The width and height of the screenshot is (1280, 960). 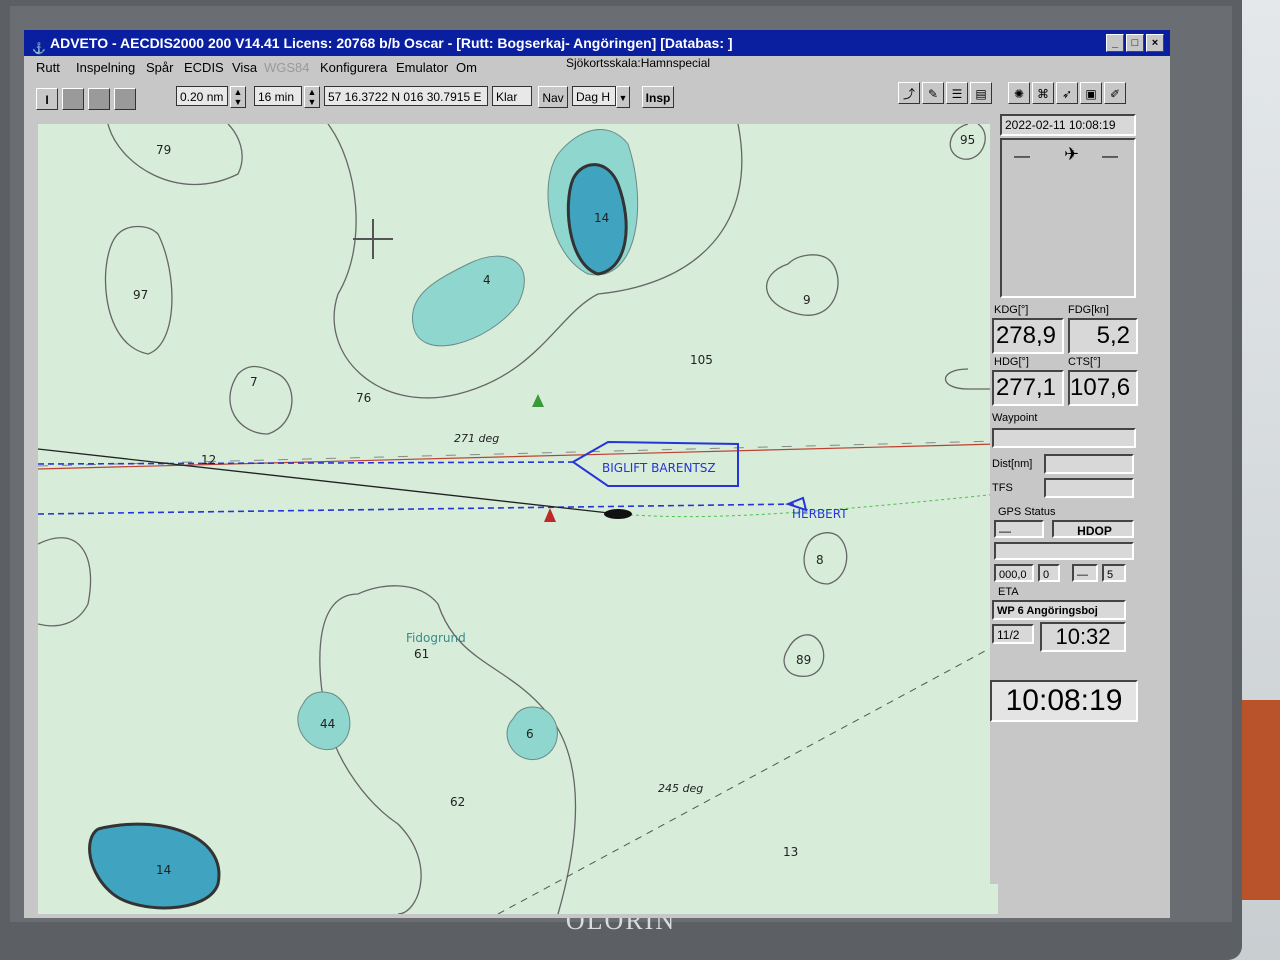 What do you see at coordinates (790, 852) in the screenshot?
I see `depth-sounding: 13` at bounding box center [790, 852].